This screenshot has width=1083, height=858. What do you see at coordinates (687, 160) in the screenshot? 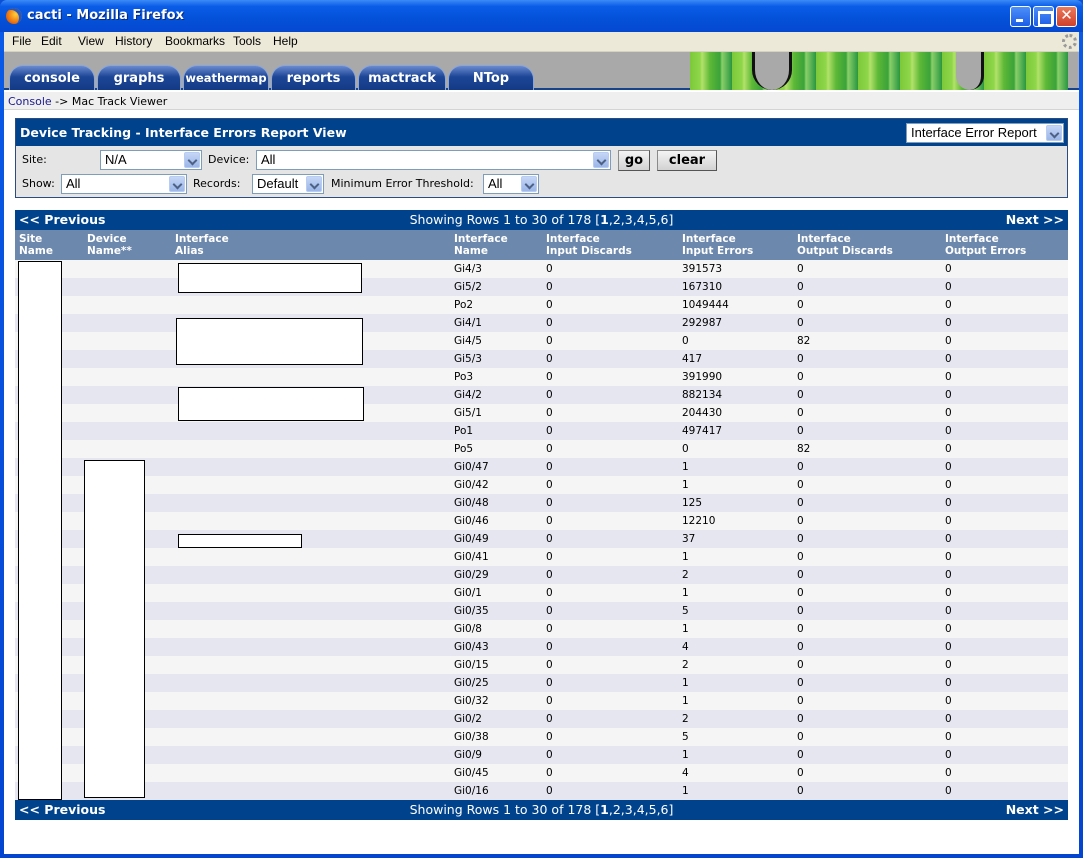
I see `clear-button: clear` at bounding box center [687, 160].